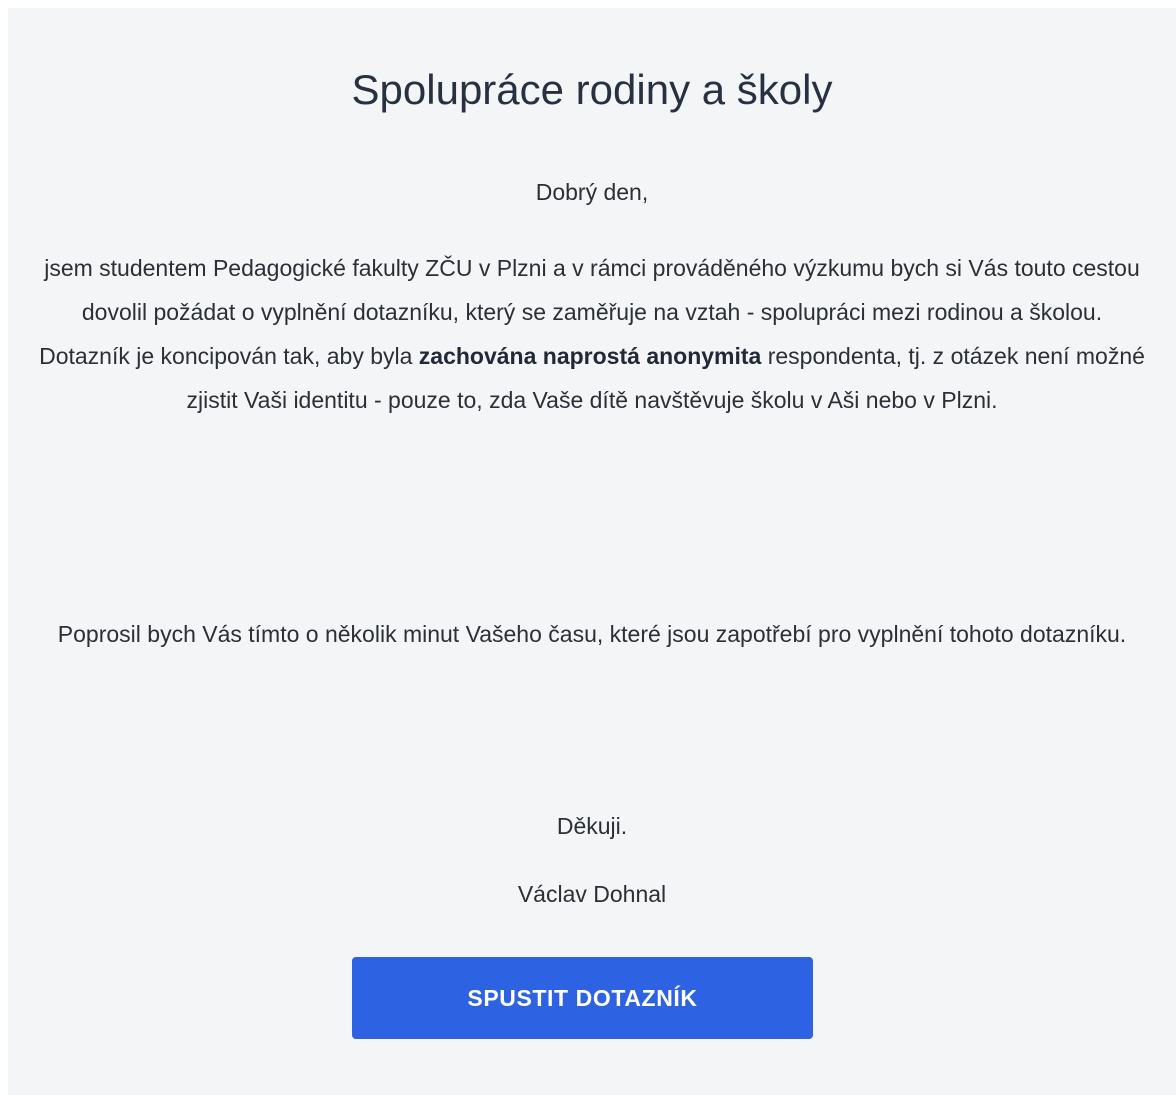 Image resolution: width=1176 pixels, height=1095 pixels. What do you see at coordinates (592, 89) in the screenshot?
I see `survey-title: Spolupráce rodiny a školy` at bounding box center [592, 89].